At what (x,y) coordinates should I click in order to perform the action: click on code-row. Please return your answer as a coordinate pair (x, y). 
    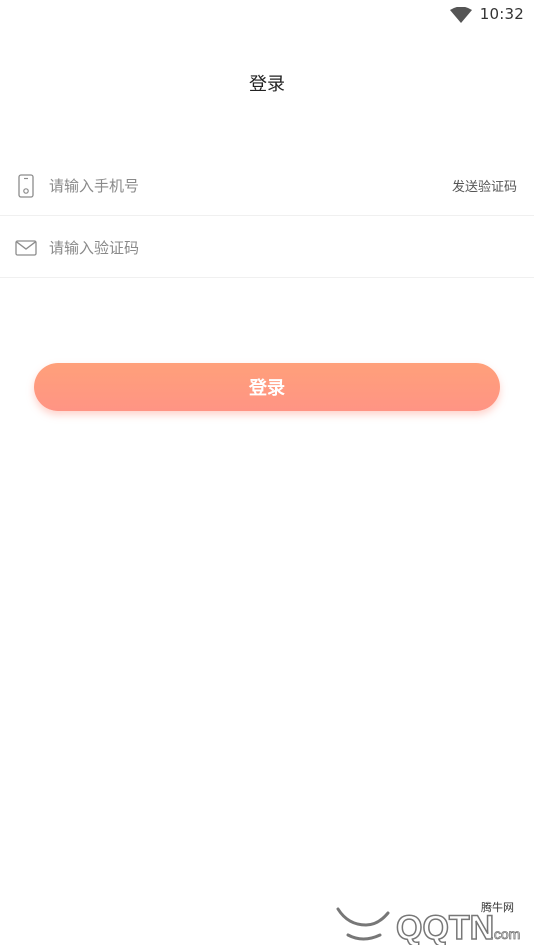
    Looking at the image, I should click on (267, 248).